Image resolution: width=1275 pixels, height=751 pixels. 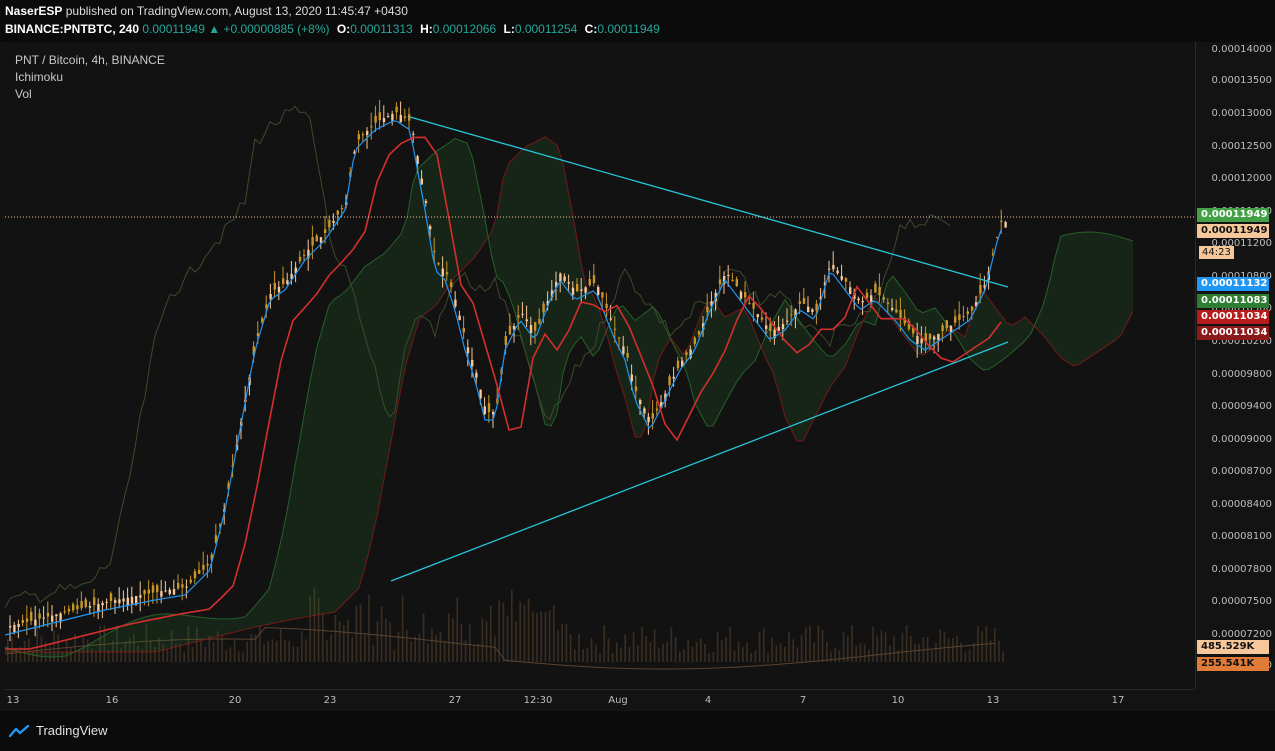 What do you see at coordinates (1216, 252) in the screenshot?
I see `bar-countdown: 44:23` at bounding box center [1216, 252].